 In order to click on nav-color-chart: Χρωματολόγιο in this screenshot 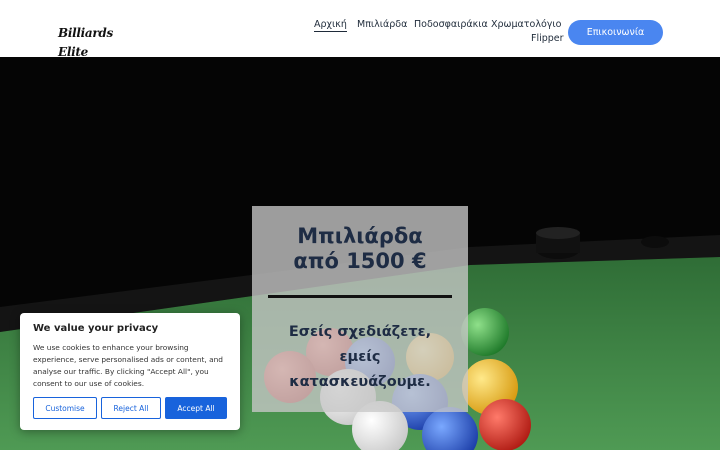, I will do `click(526, 24)`.